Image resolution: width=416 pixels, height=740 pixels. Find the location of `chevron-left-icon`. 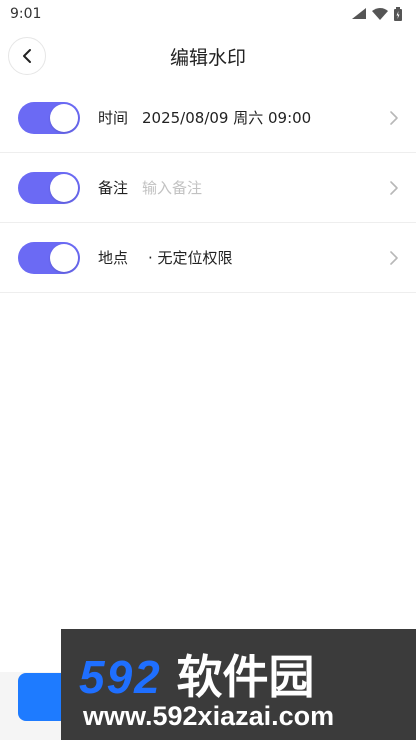

chevron-left-icon is located at coordinates (27, 56).